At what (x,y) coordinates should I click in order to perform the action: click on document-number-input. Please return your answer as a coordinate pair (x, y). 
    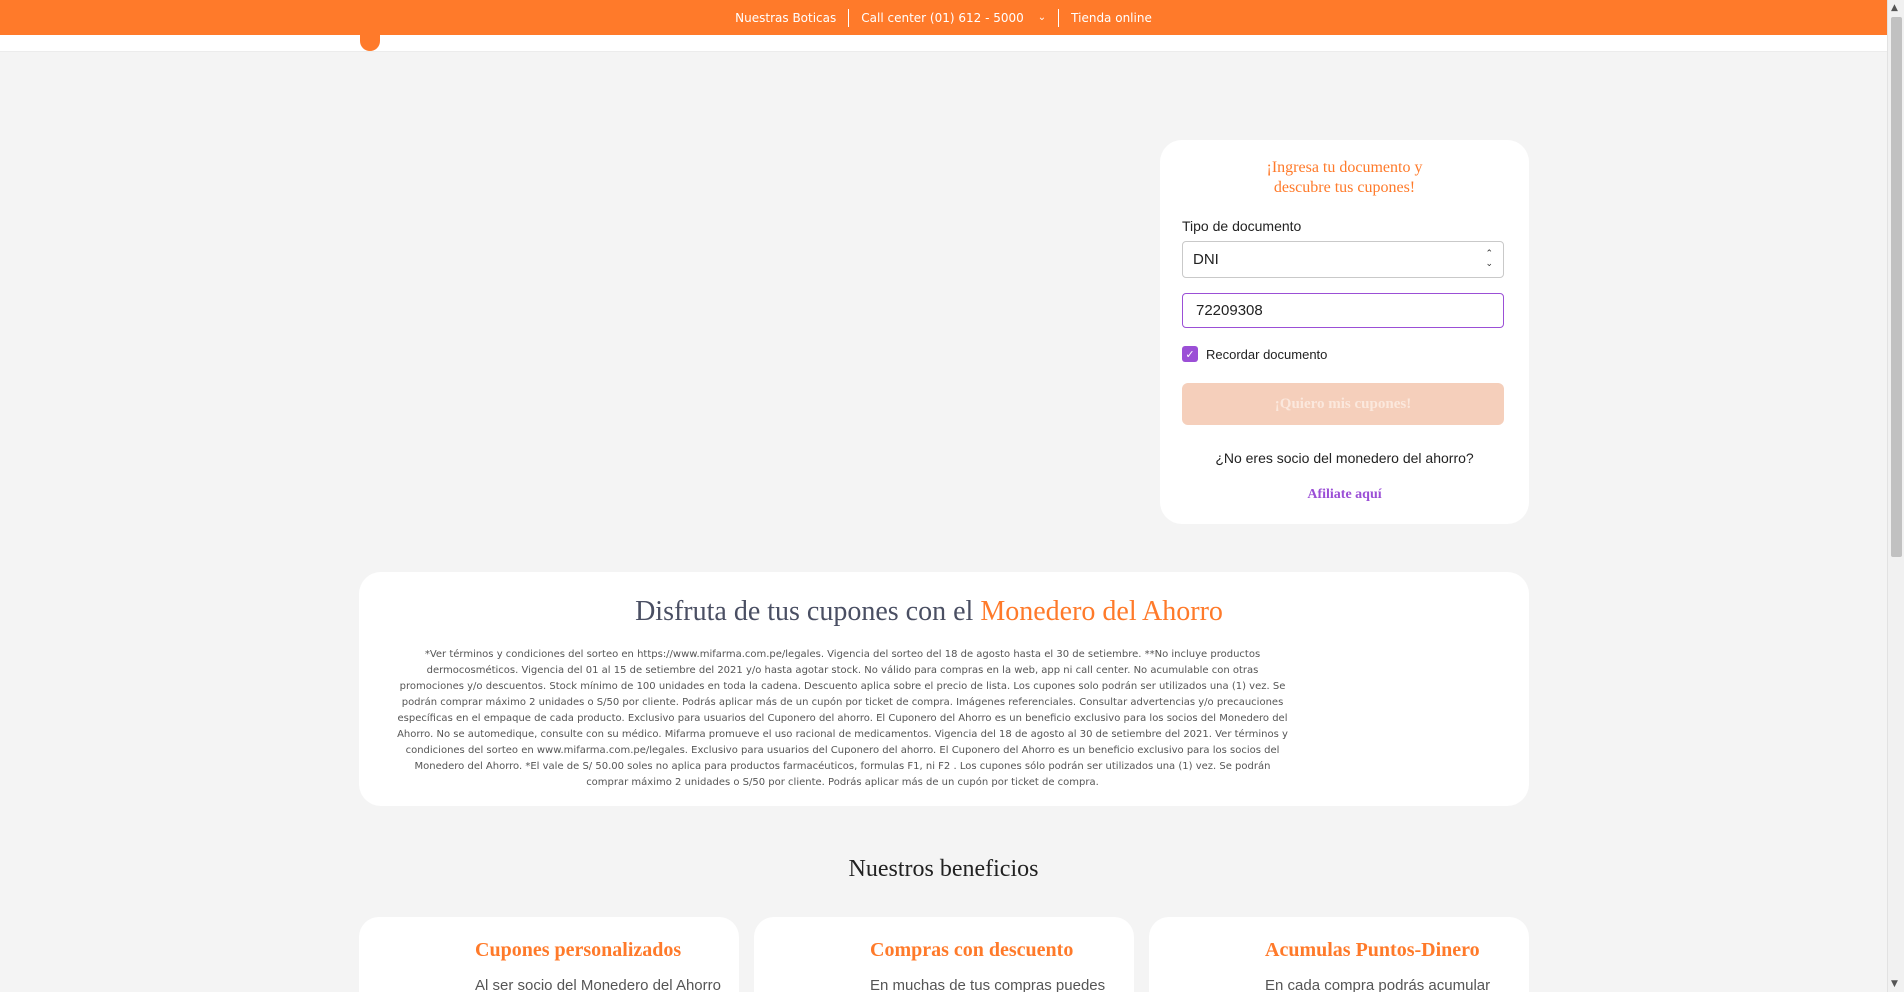
    Looking at the image, I should click on (1343, 310).